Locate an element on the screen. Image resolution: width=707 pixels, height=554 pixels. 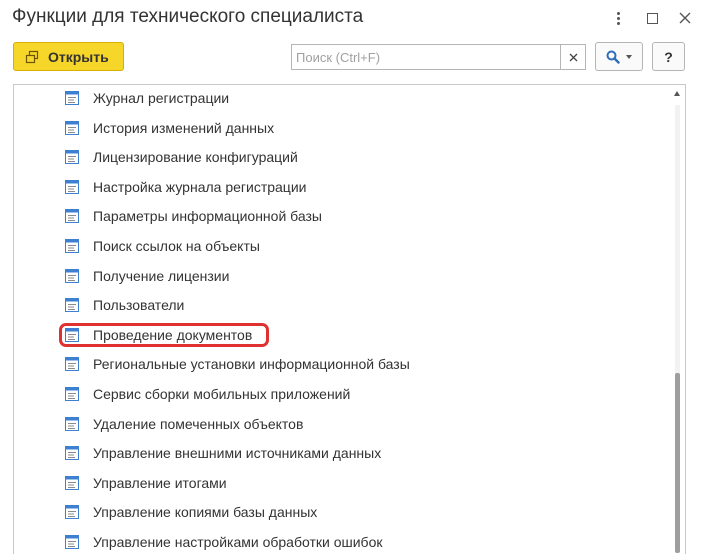
list-item: Управление внешними источниками данных is located at coordinates (222, 453).